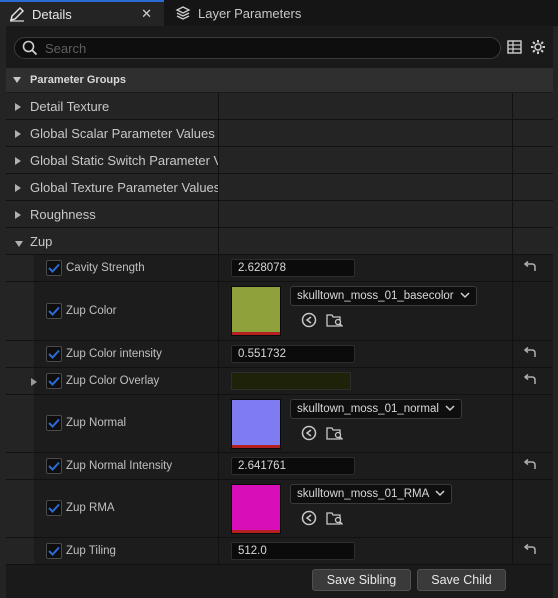  I want to click on search-input, so click(265, 48).